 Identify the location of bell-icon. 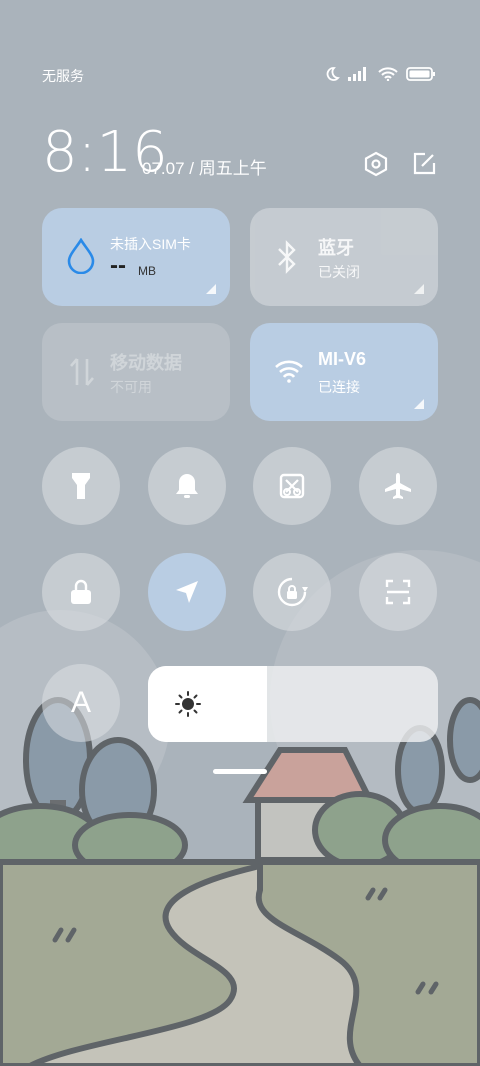
(187, 486).